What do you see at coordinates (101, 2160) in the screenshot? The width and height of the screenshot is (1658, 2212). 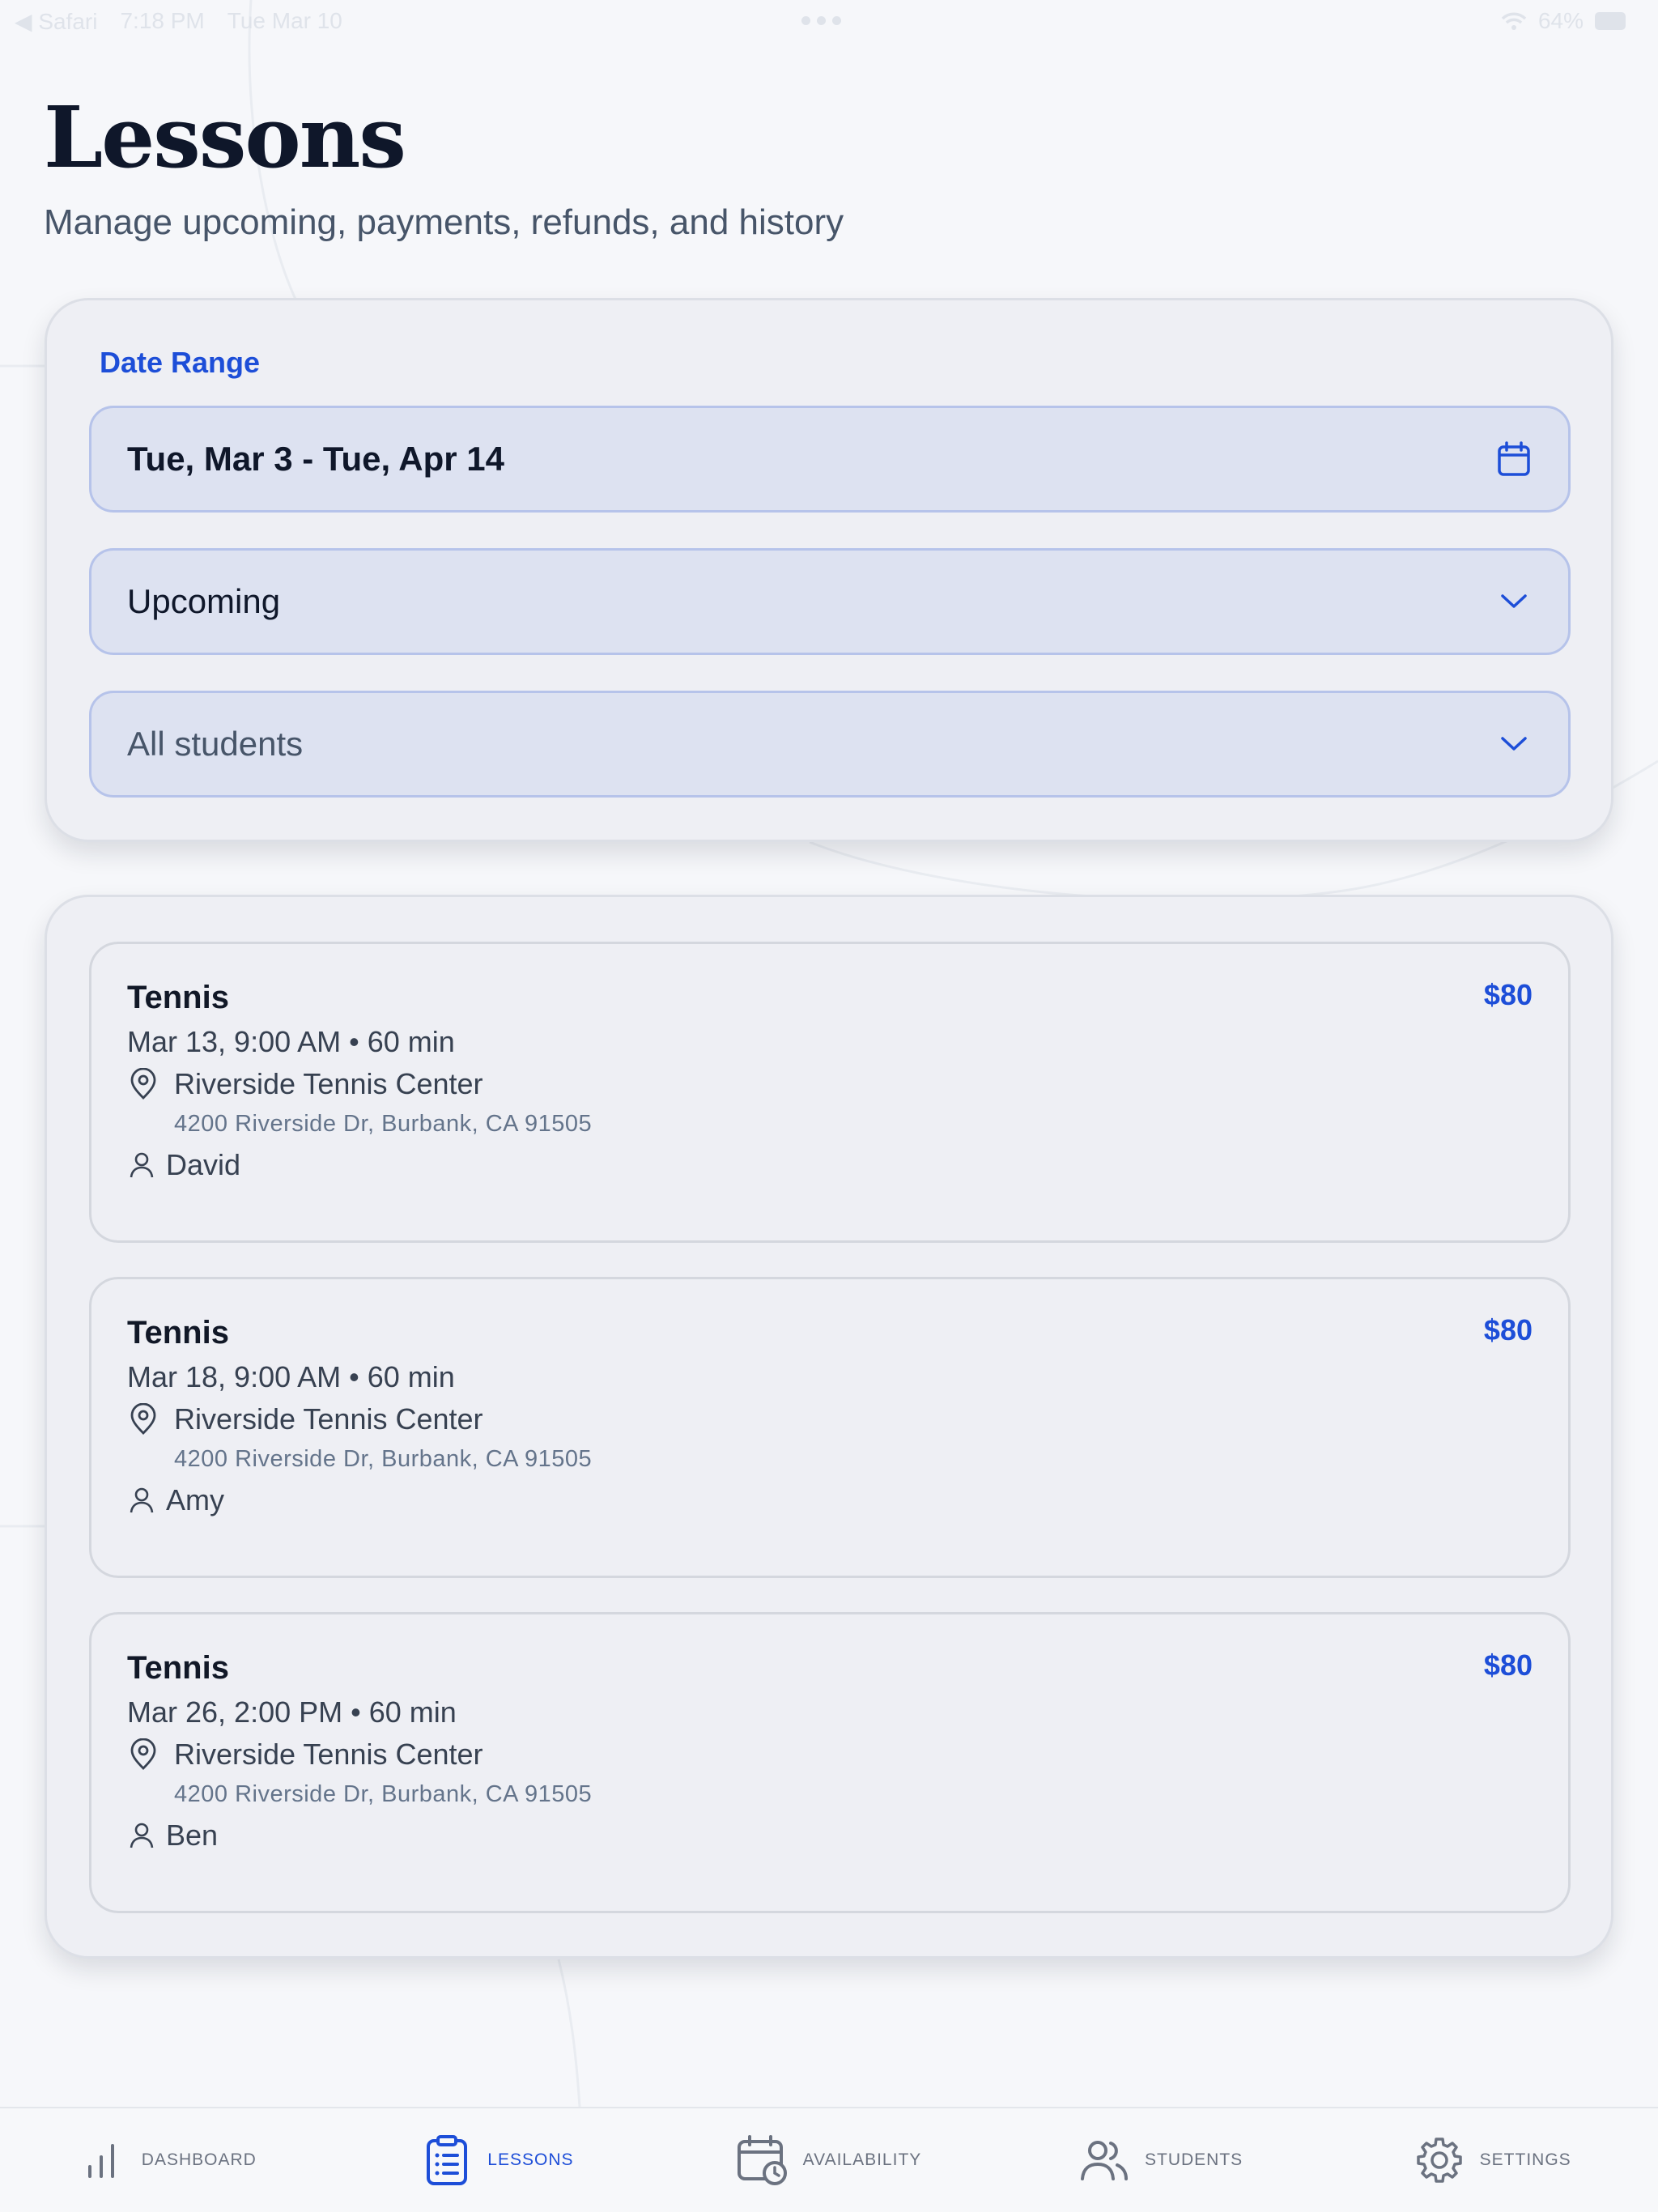 I see `bar-chart-icon` at bounding box center [101, 2160].